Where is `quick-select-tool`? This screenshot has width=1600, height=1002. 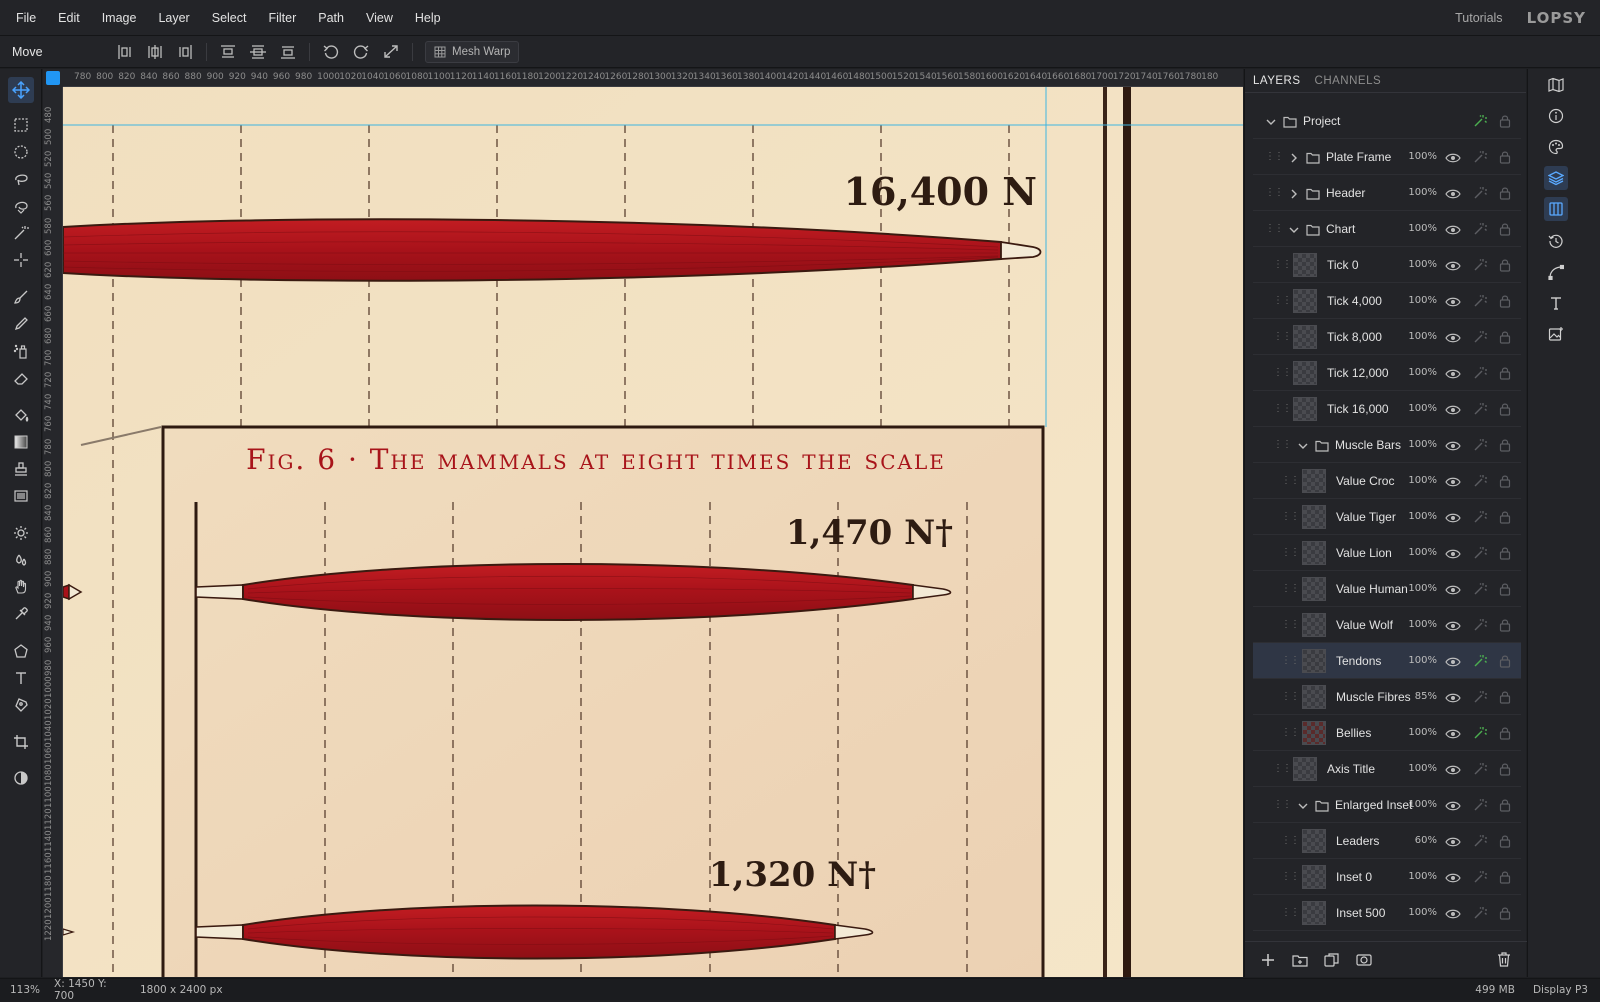
quick-select-tool is located at coordinates (21, 260).